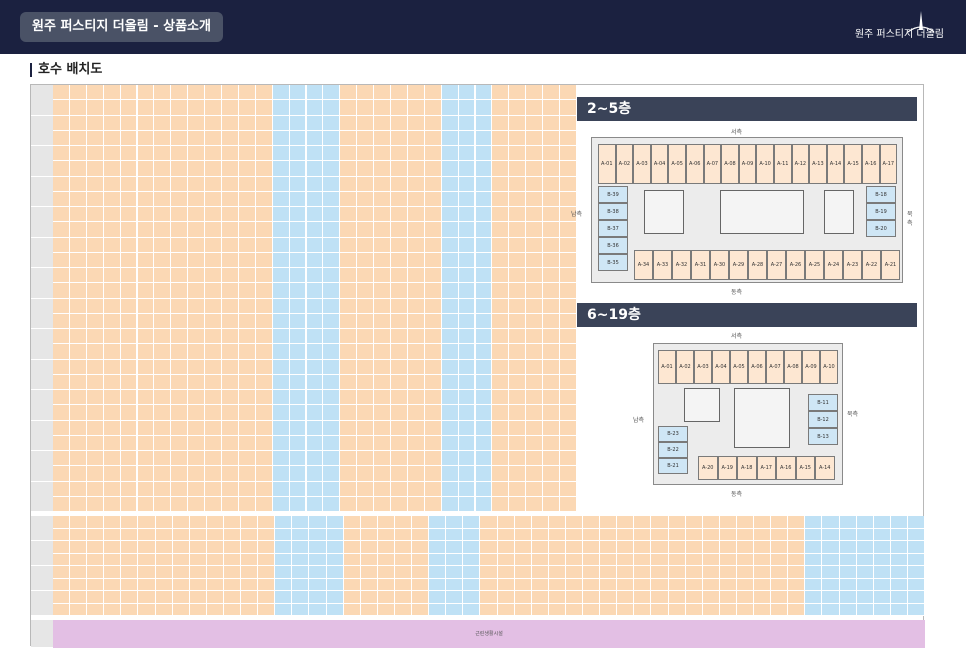 The height and width of the screenshot is (666, 966). I want to click on room-unit: A-06, so click(694, 164).